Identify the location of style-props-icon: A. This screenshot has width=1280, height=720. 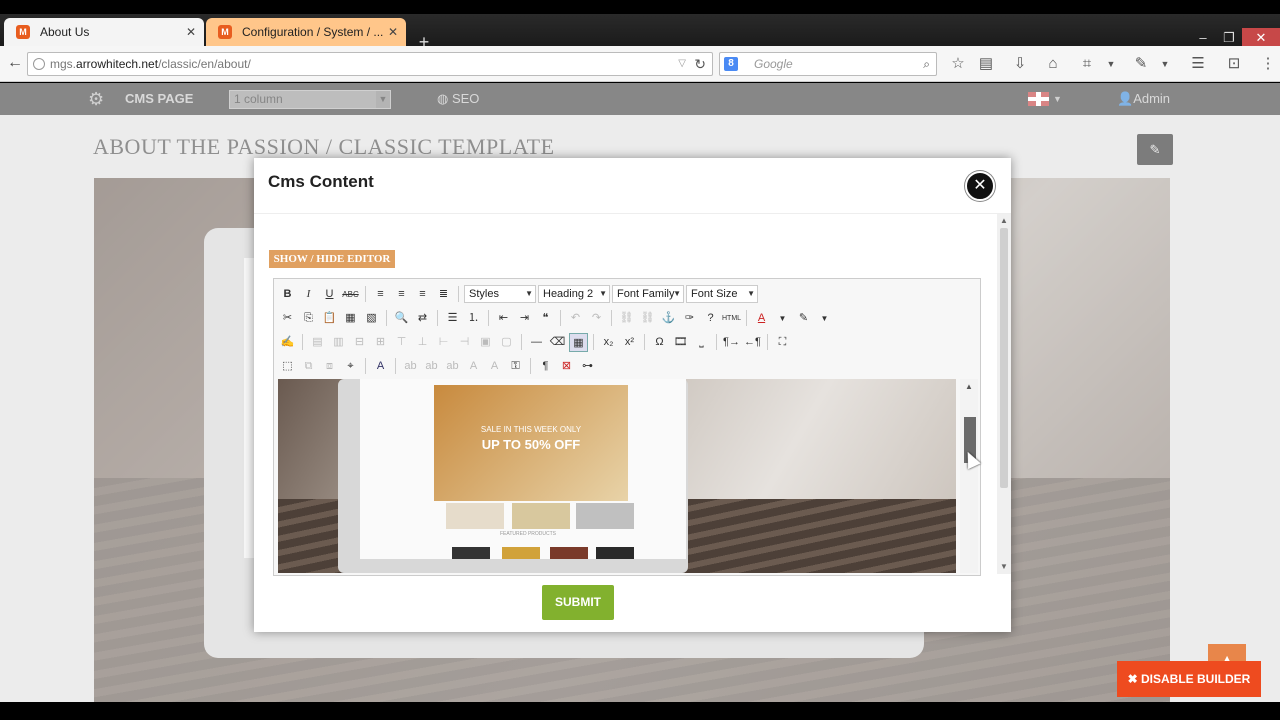
(380, 366).